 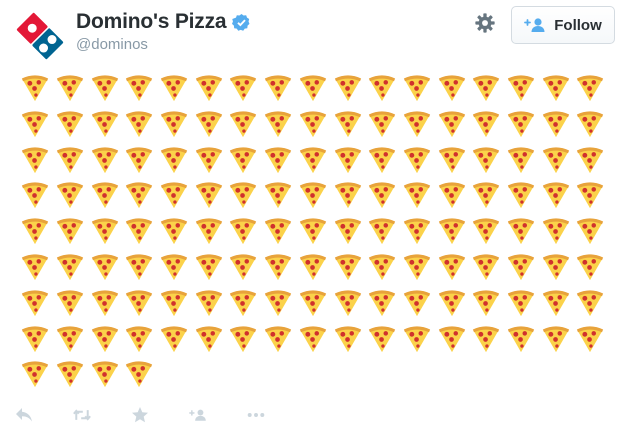 What do you see at coordinates (256, 415) in the screenshot?
I see `more-button` at bounding box center [256, 415].